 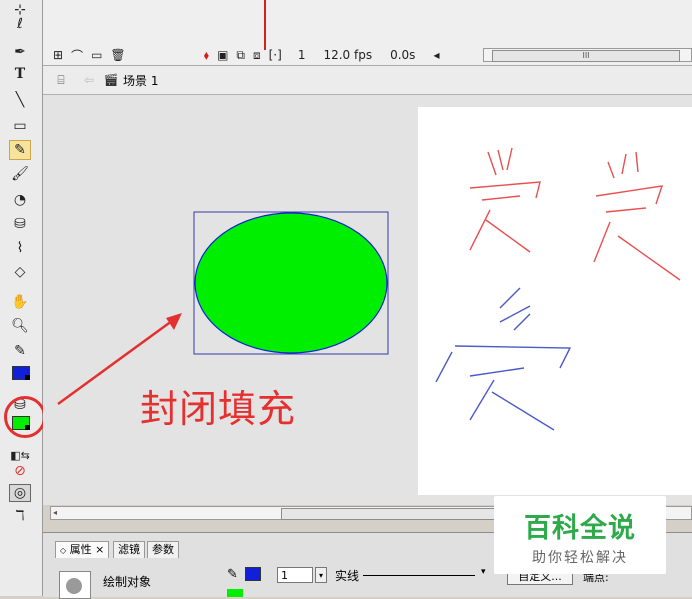 What do you see at coordinates (20, 126) in the screenshot?
I see `rectangle-tool-icon: ▭` at bounding box center [20, 126].